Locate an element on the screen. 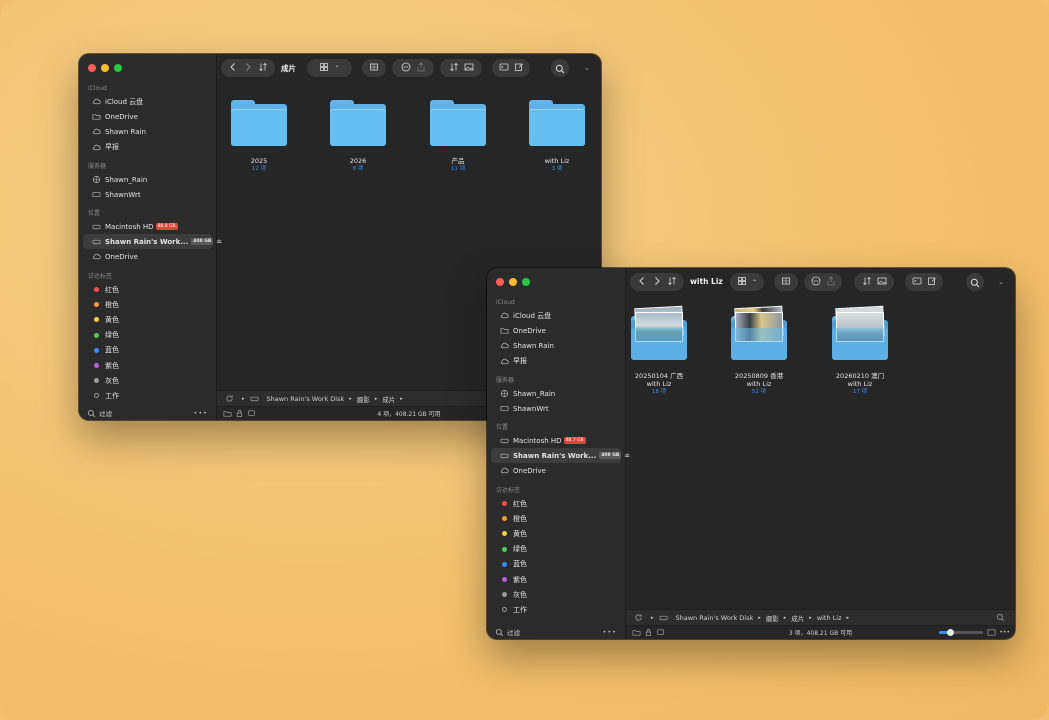  path-segment: with Liz is located at coordinates (829, 618).